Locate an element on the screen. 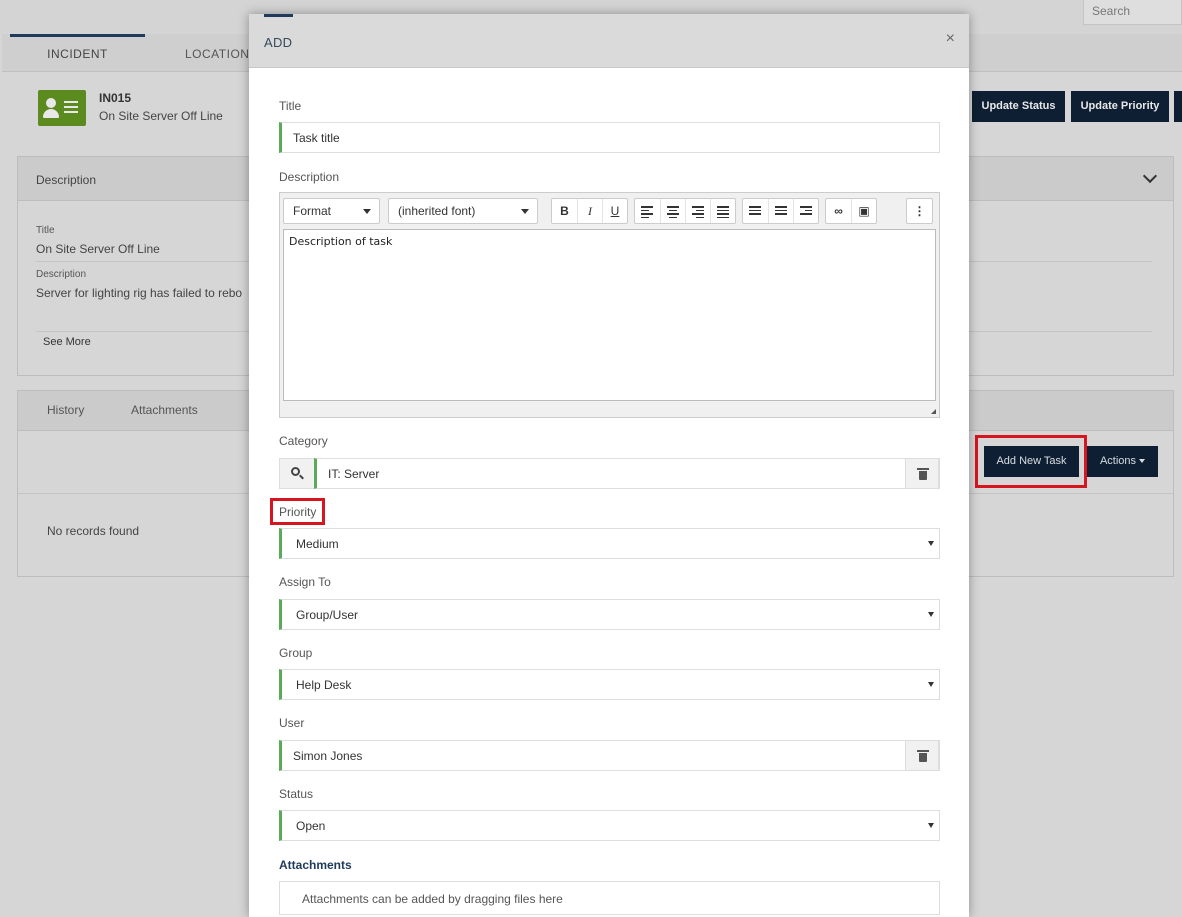  more-tools-group: ⋮ is located at coordinates (919, 211).